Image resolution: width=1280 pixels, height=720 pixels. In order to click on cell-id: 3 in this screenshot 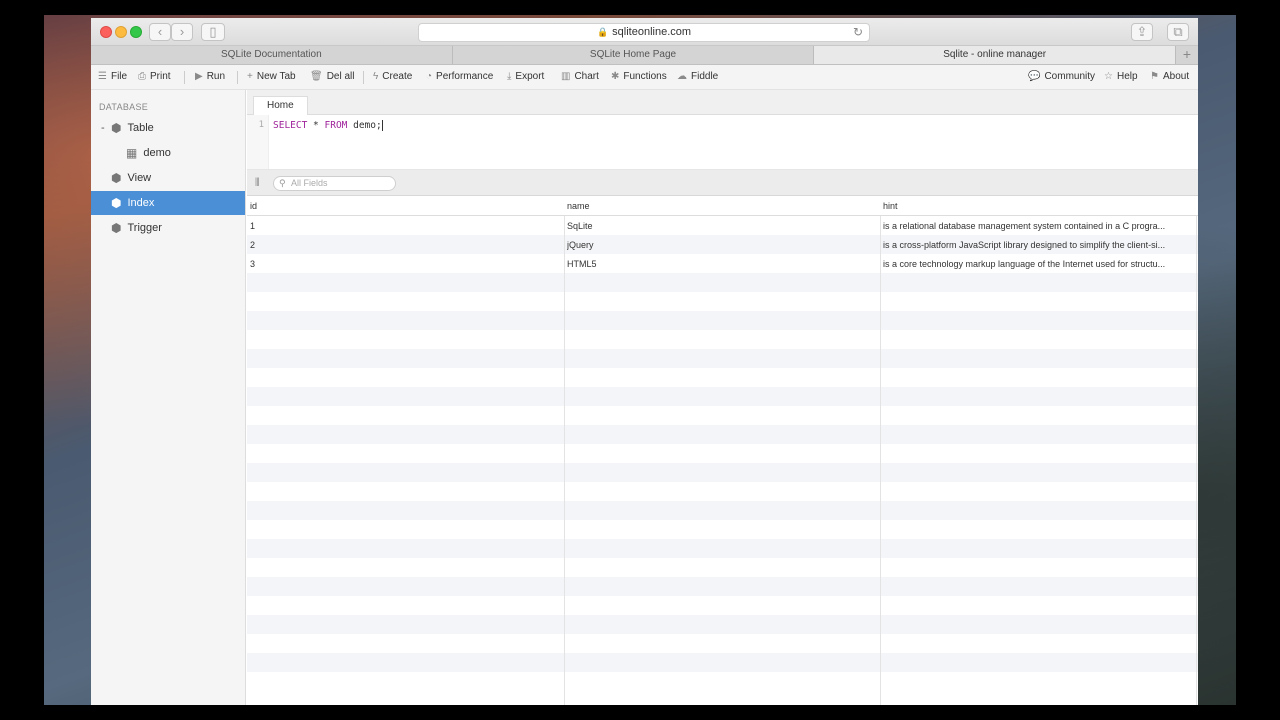, I will do `click(253, 264)`.